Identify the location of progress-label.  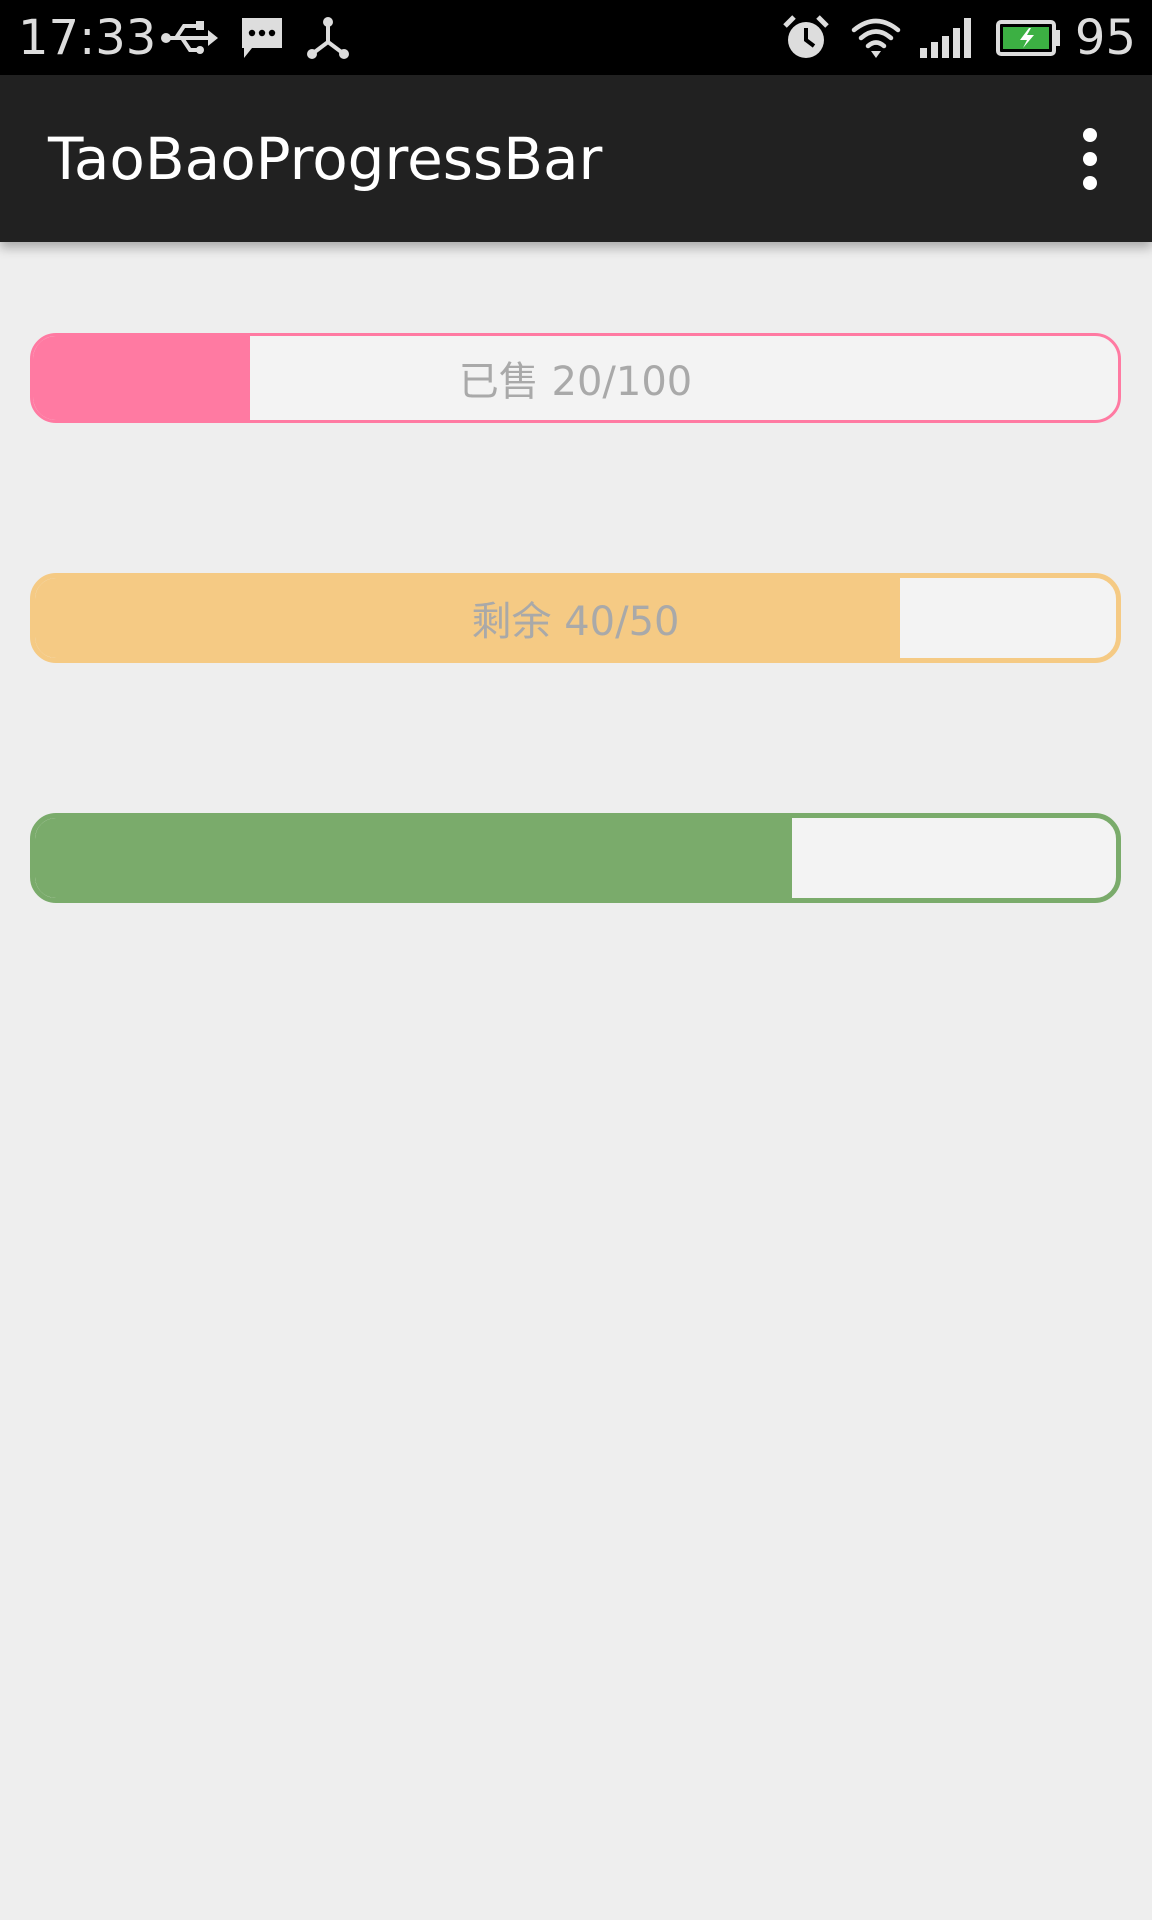
(575, 858).